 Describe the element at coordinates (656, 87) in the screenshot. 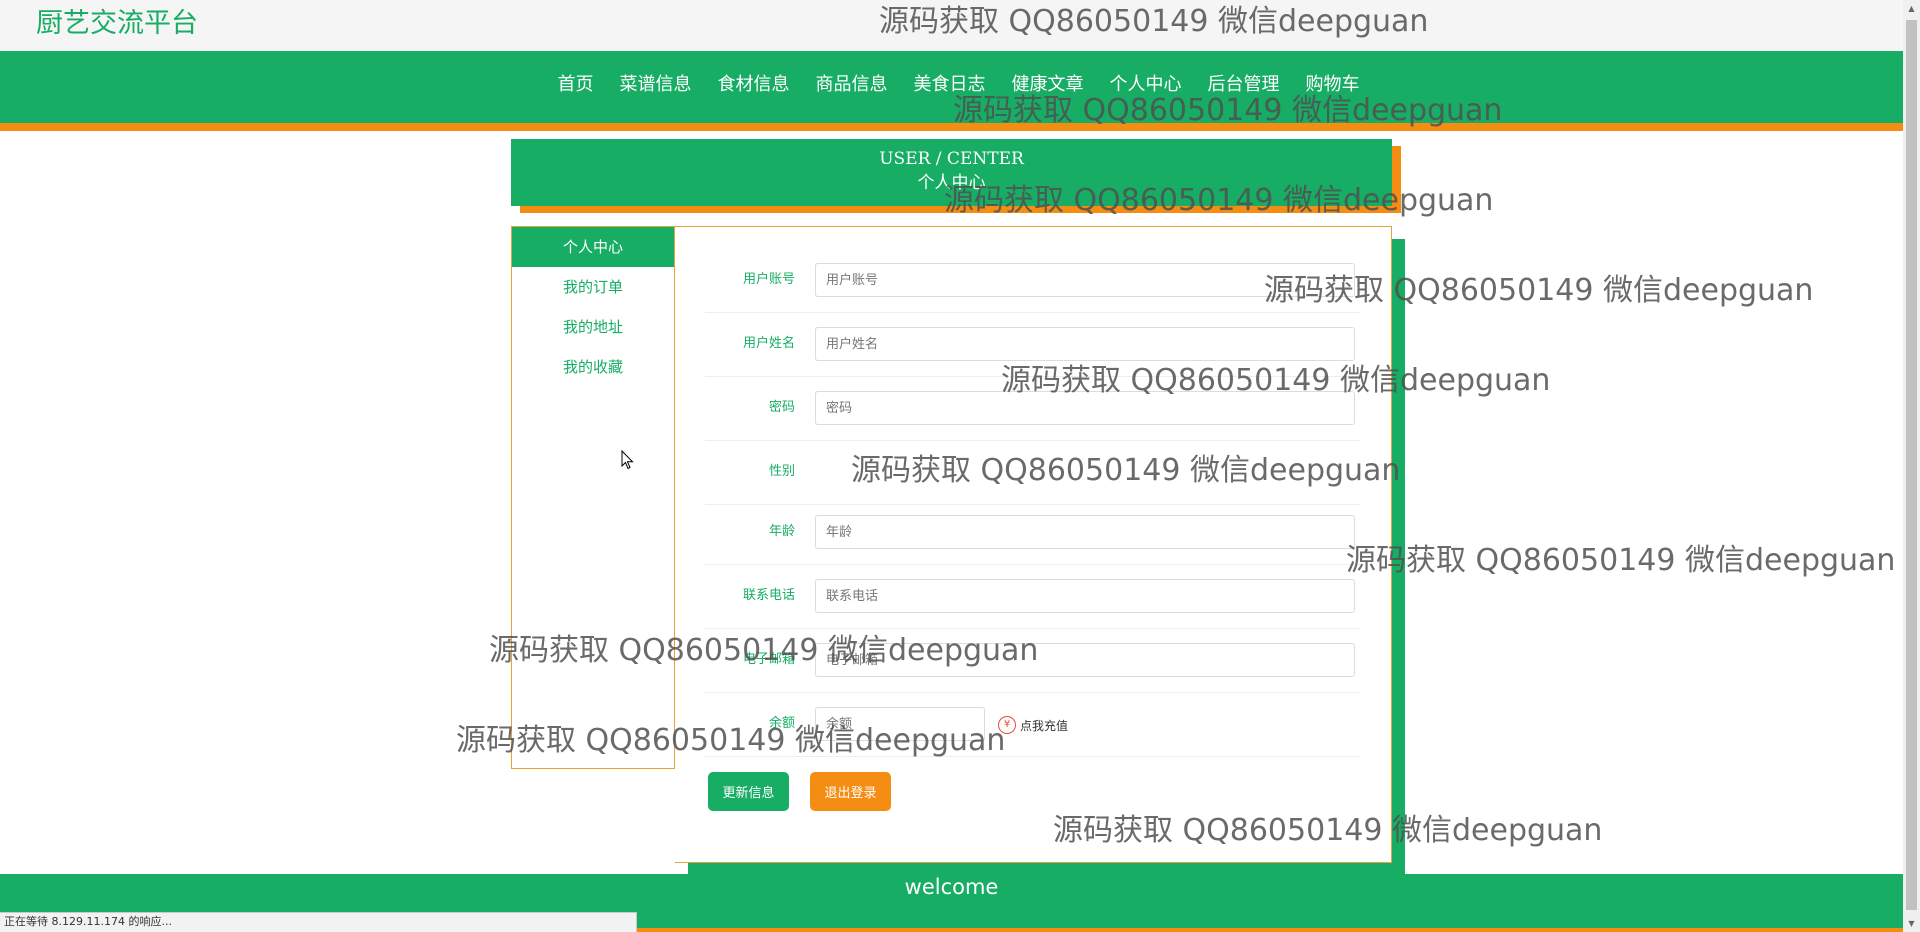

I see `nav-item-recipes: 菜谱信息` at that location.